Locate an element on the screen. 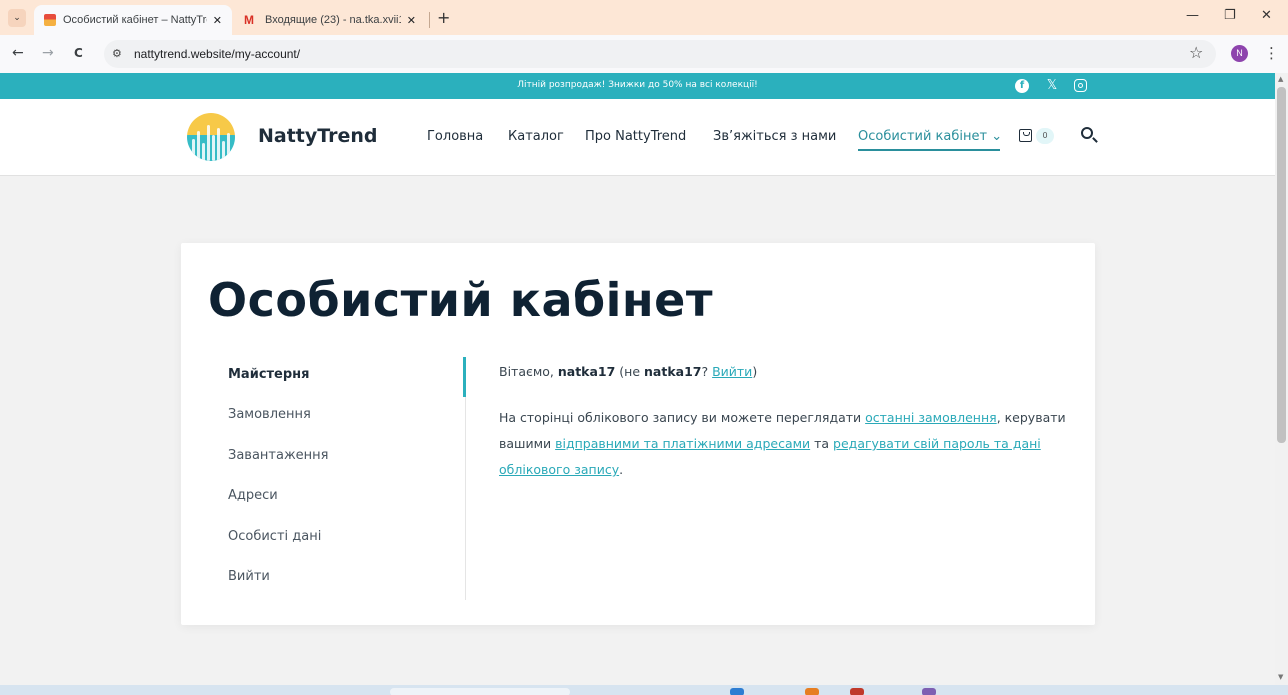 The width and height of the screenshot is (1288, 695). nav-about: Про NattyTrend is located at coordinates (635, 136).